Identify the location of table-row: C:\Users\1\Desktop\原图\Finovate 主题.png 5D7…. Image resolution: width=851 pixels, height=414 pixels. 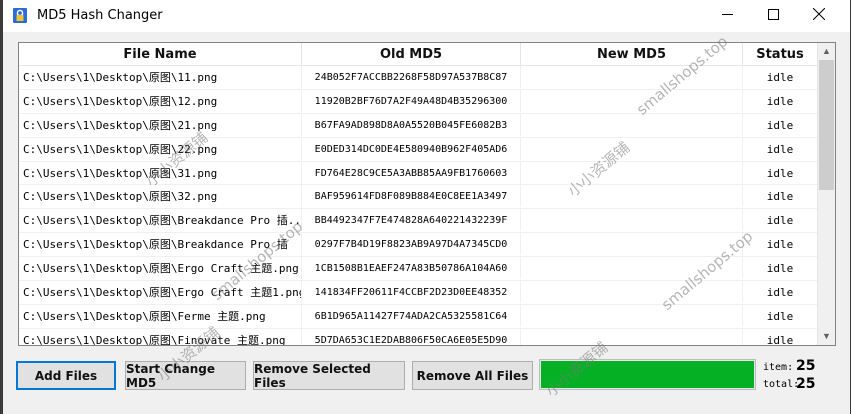
(418, 336).